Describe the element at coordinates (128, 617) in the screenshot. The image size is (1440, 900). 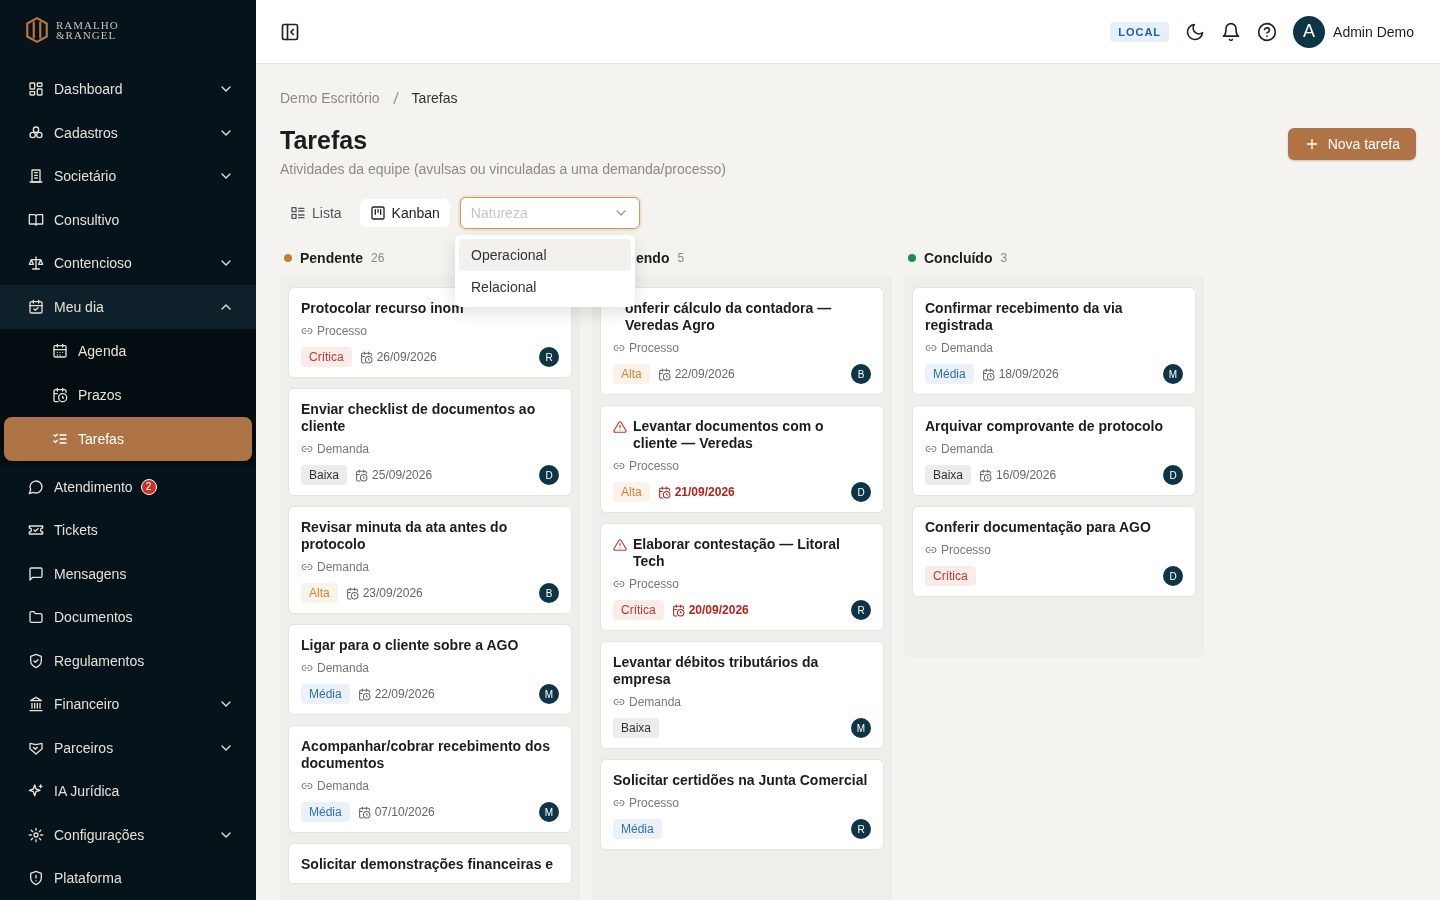
I see `sidebar-item: Documentos` at that location.